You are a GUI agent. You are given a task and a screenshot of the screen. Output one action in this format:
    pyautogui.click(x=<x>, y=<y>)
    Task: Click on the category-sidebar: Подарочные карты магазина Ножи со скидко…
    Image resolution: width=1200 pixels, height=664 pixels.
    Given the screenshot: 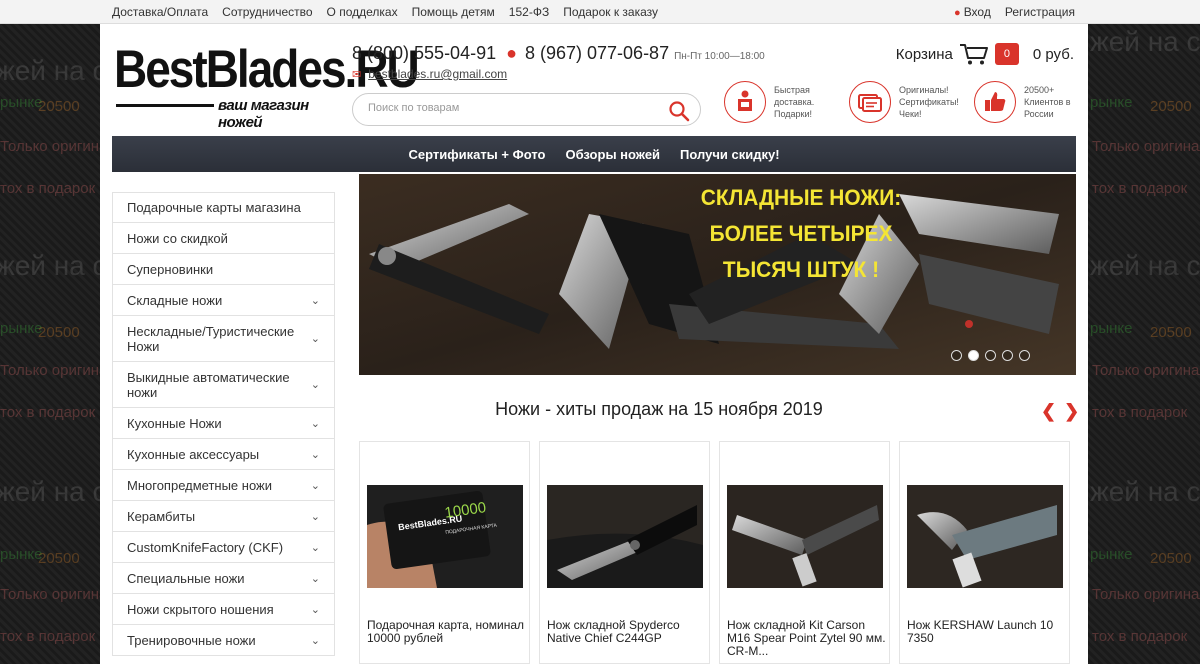 What is the action you would take?
    pyautogui.click(x=223, y=424)
    